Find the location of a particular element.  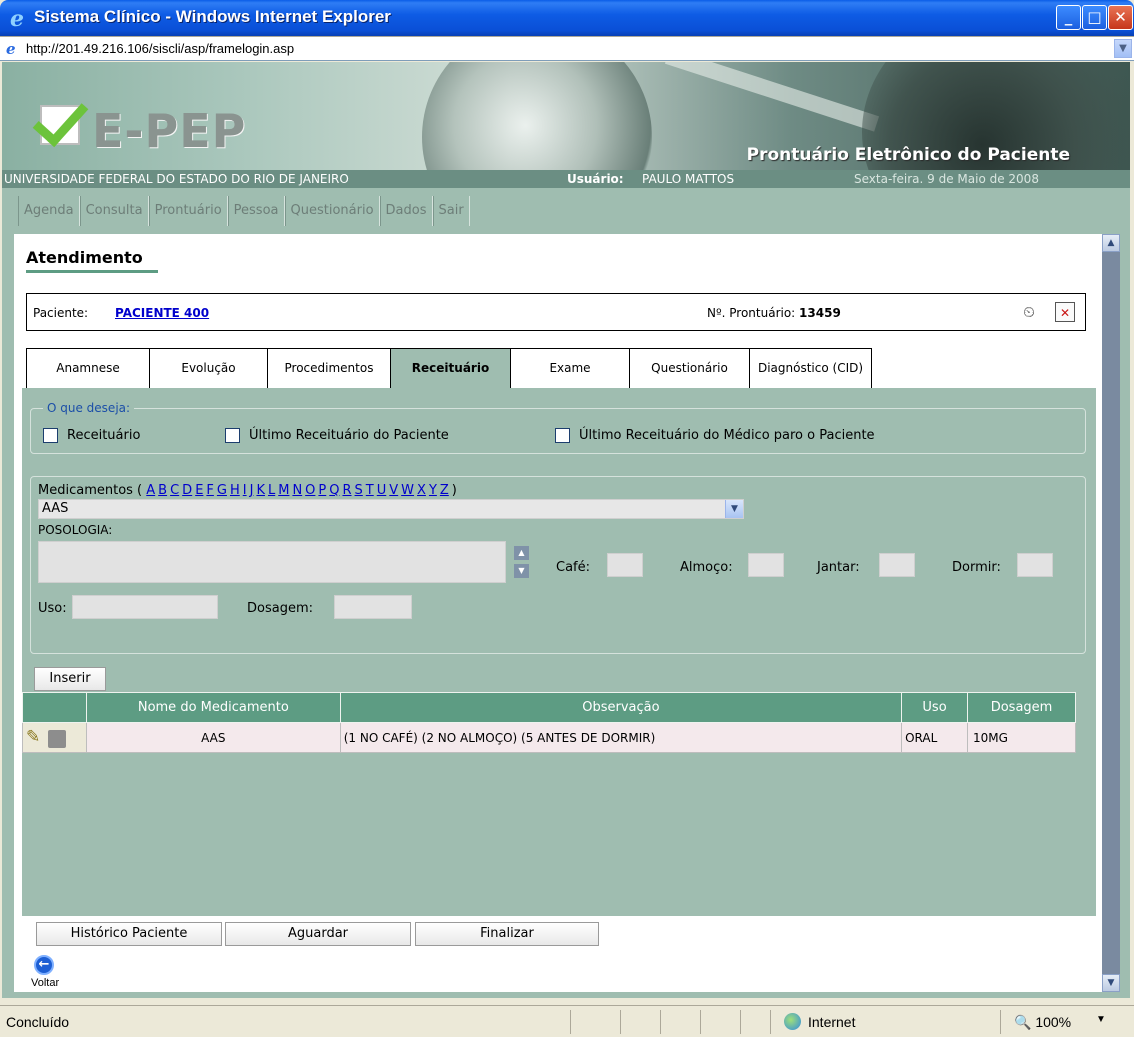

edit-icon: ✎ is located at coordinates (37, 737).